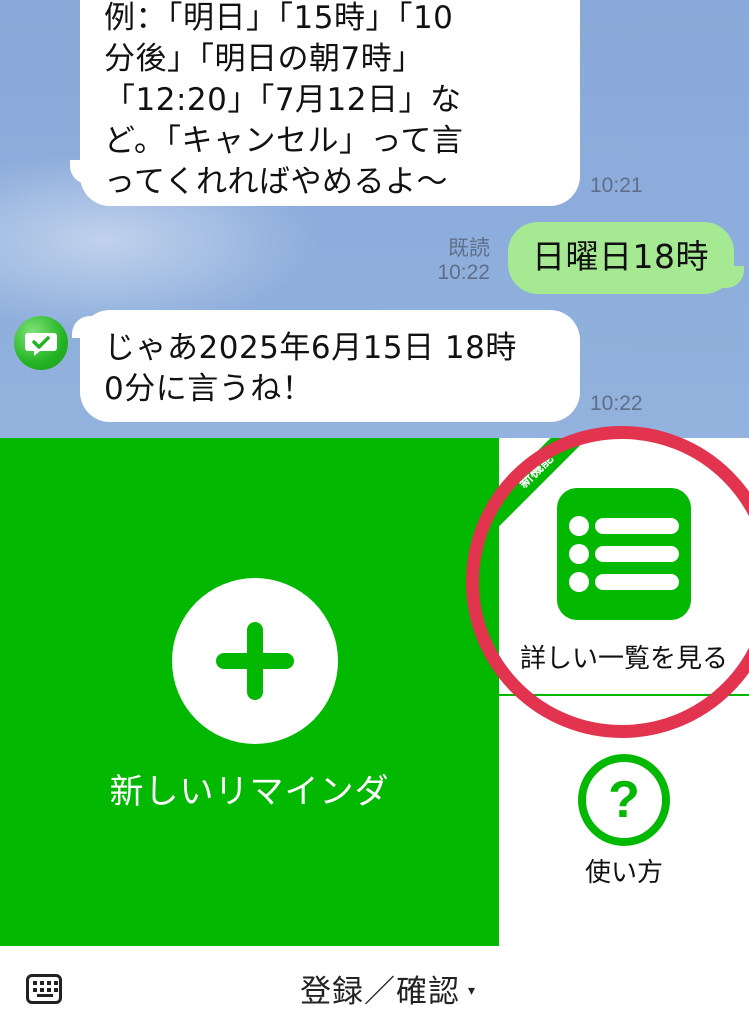 The image size is (749, 1024). I want to click on bottom-bar: 登録／確認 ▾, so click(374, 985).